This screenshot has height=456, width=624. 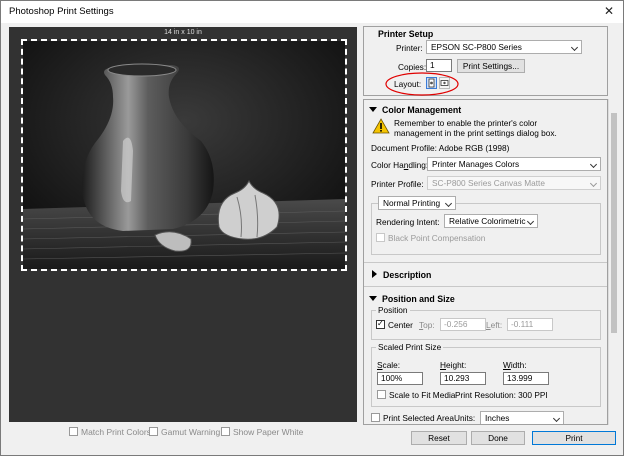 What do you see at coordinates (397, 184) in the screenshot?
I see `printer-profile-label: Printer Profile:` at bounding box center [397, 184].